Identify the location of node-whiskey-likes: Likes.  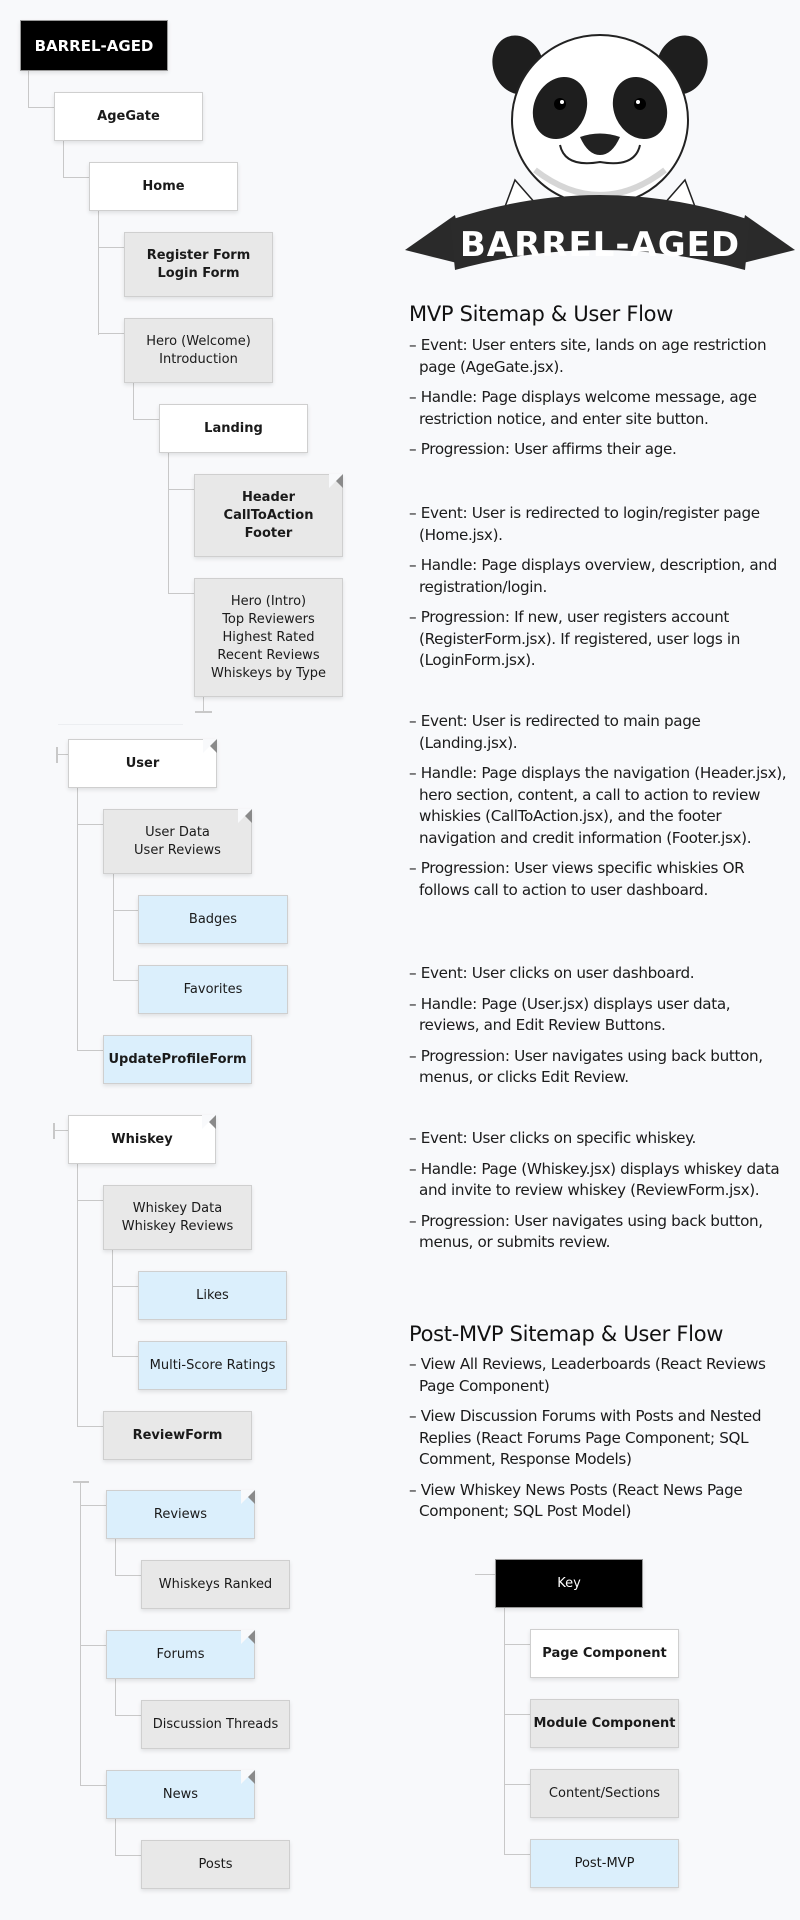
(212, 1295).